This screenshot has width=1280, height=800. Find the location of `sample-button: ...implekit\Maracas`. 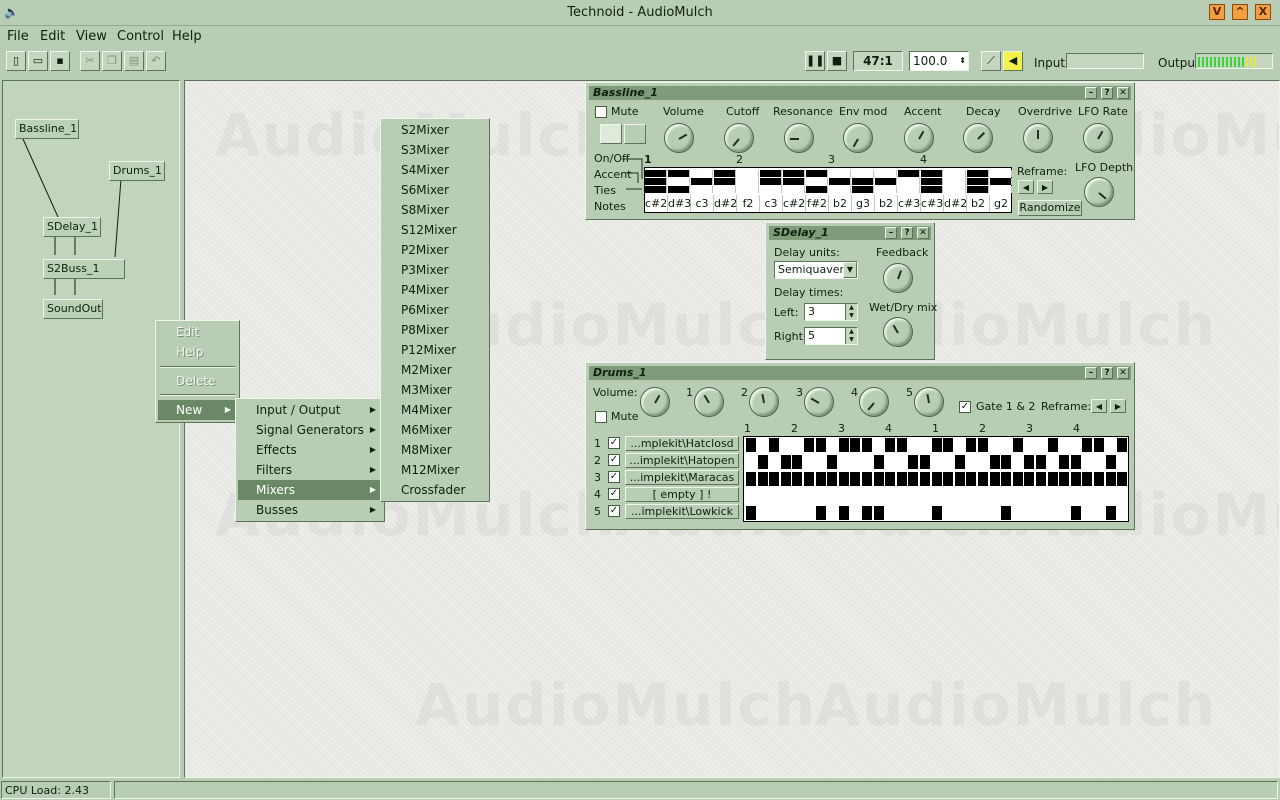

sample-button: ...implekit\Maracas is located at coordinates (682, 477).